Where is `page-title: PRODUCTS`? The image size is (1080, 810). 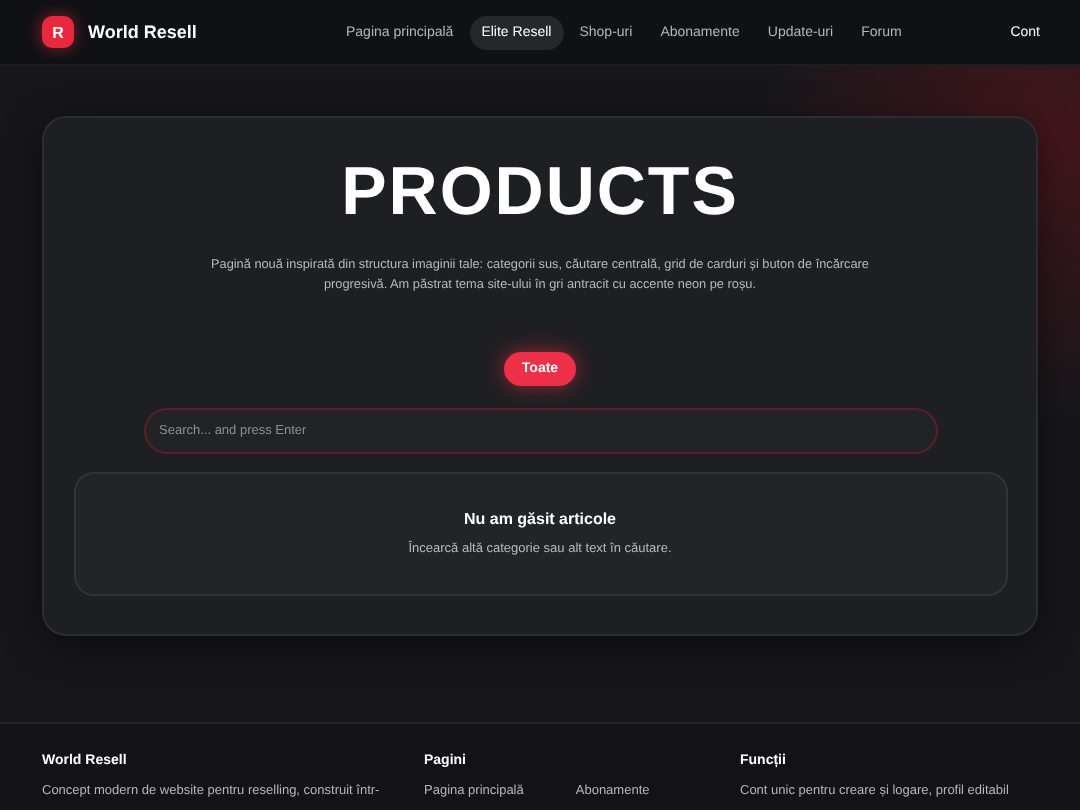
page-title: PRODUCTS is located at coordinates (540, 193).